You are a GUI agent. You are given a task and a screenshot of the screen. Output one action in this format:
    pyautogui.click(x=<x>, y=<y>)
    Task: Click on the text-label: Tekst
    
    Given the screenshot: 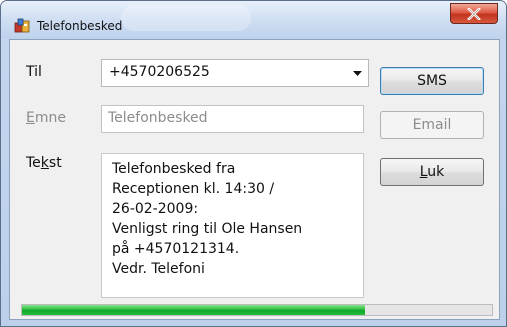 What is the action you would take?
    pyautogui.click(x=44, y=163)
    